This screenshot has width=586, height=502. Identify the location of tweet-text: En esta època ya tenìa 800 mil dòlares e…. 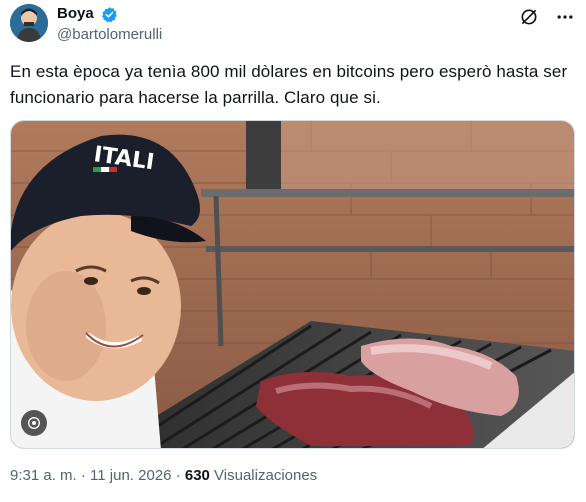
(289, 84).